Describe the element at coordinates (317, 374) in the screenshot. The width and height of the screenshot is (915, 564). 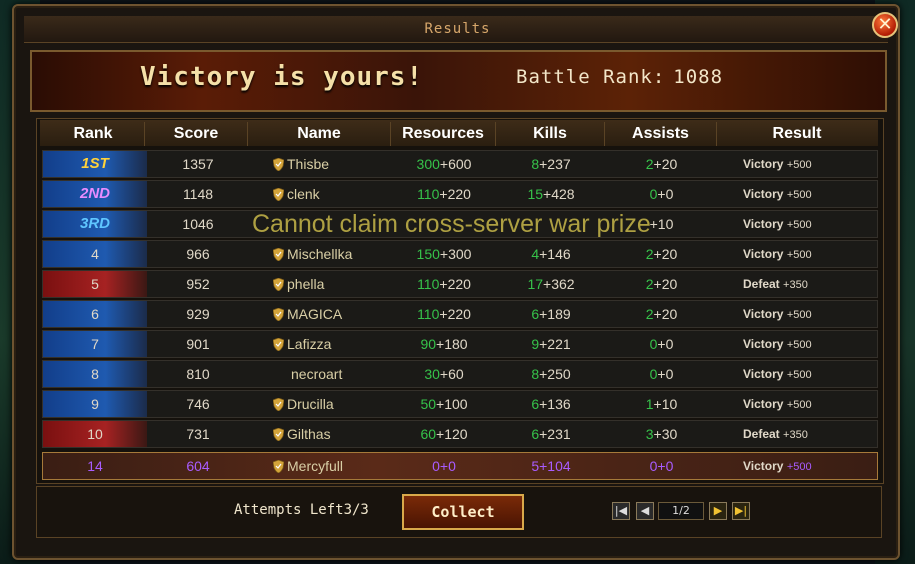
I see `player-name: necroart` at that location.